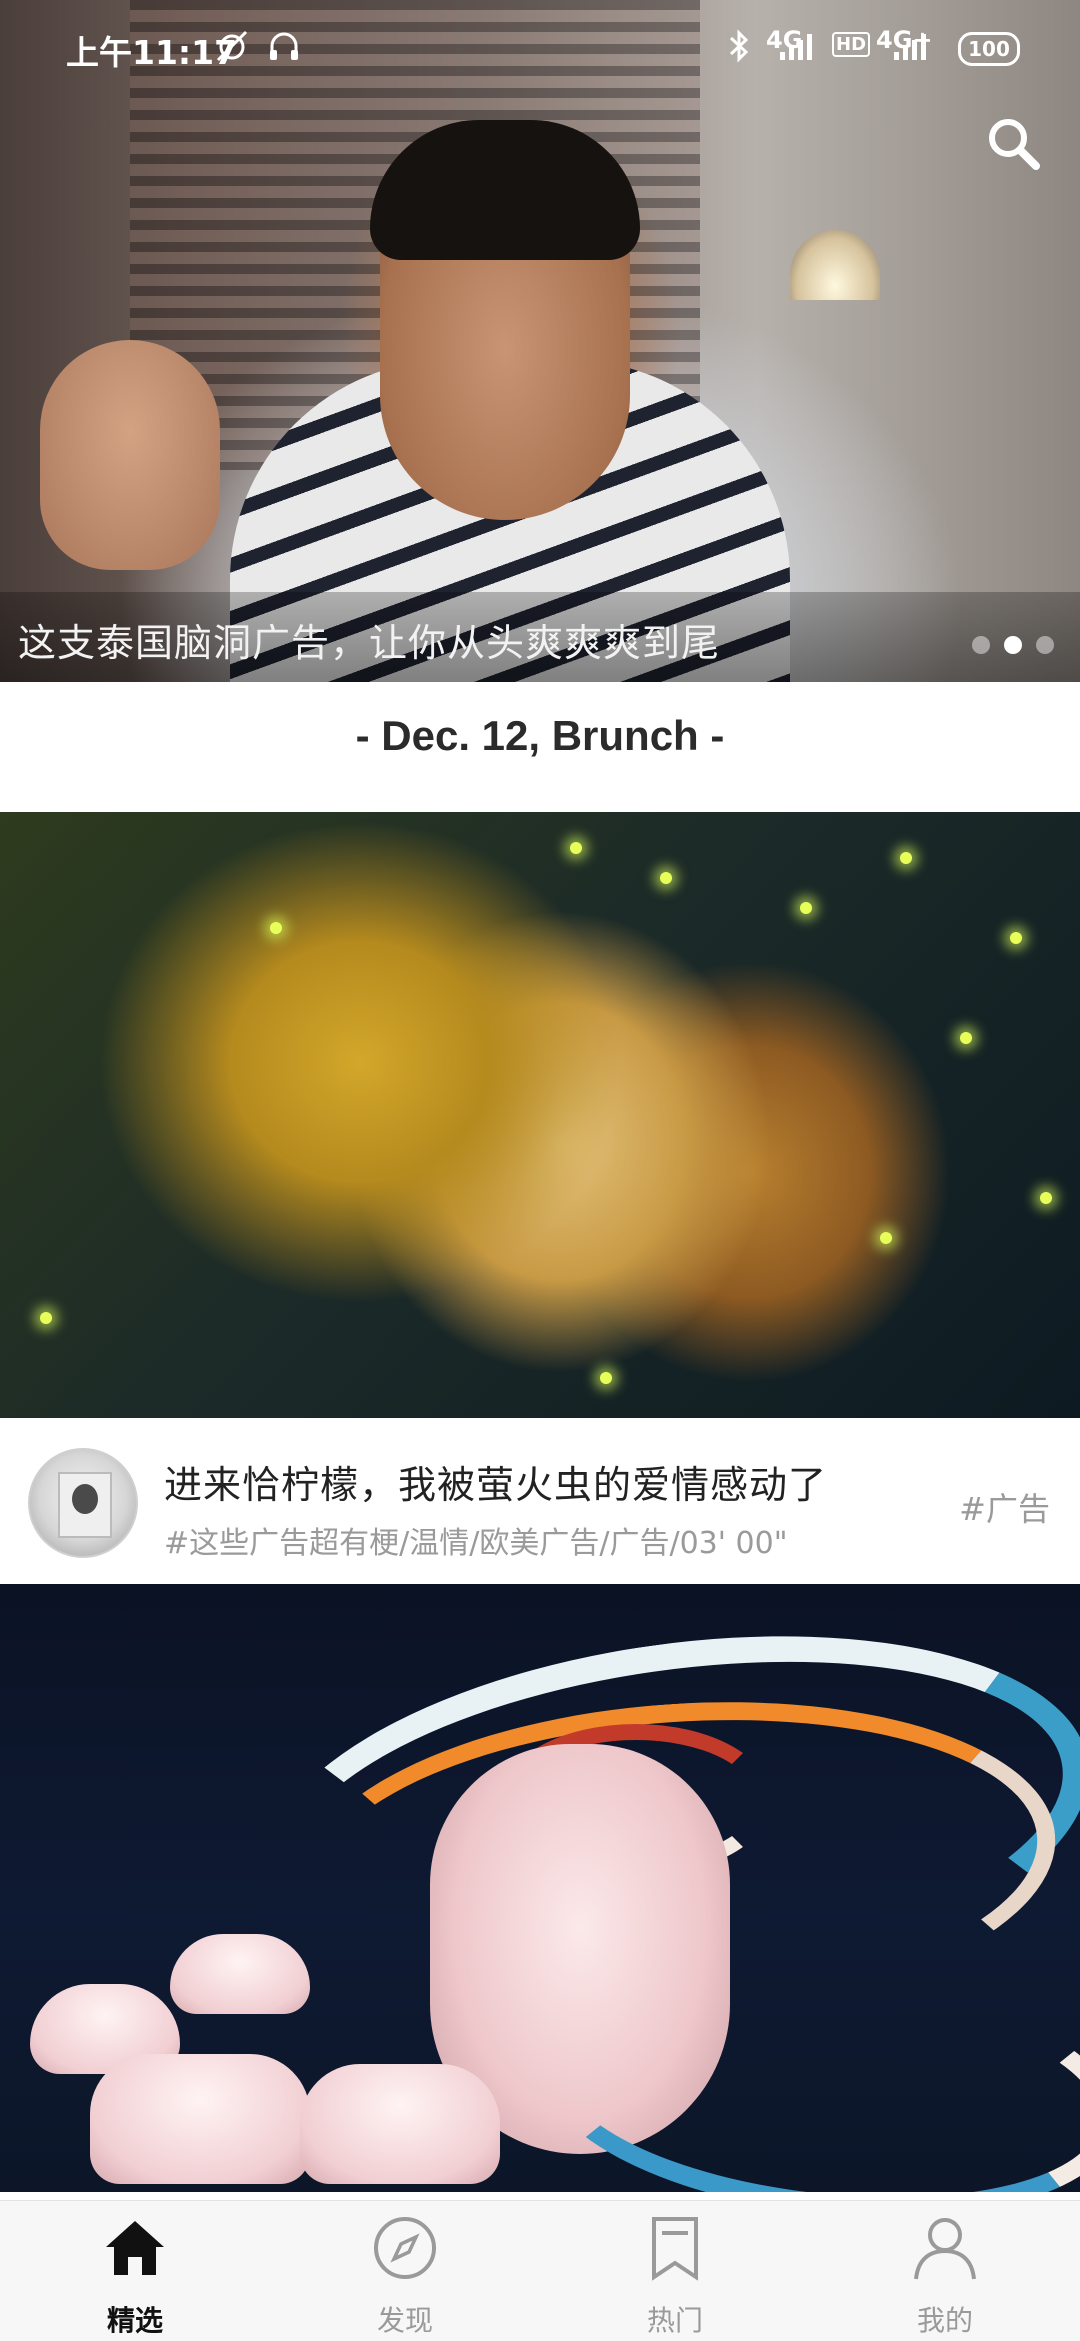 This screenshot has height=2341, width=1080. I want to click on carousel-indicator, so click(1013, 645).